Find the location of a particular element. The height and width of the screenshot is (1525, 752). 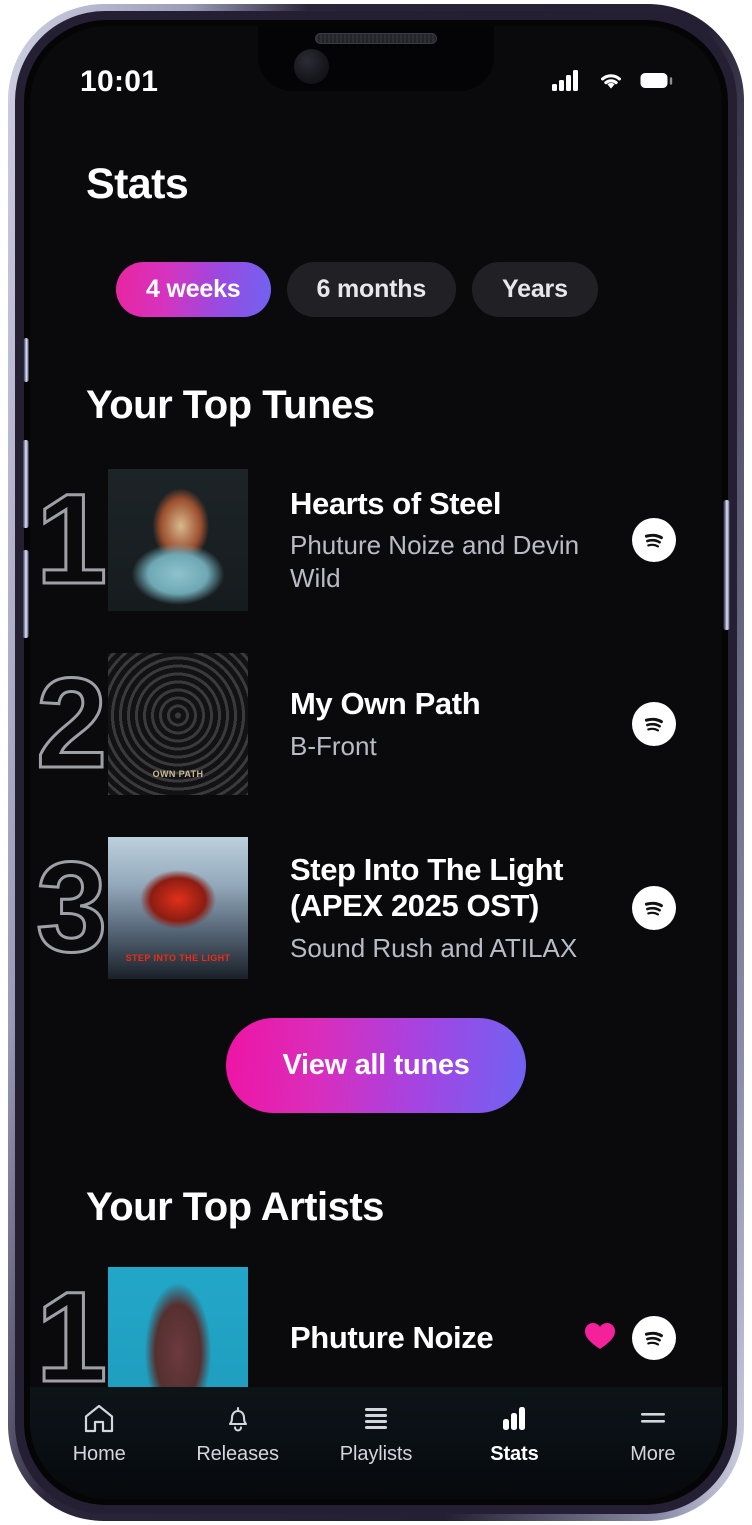

artist-info: Phuture Noize is located at coordinates (411, 1338).